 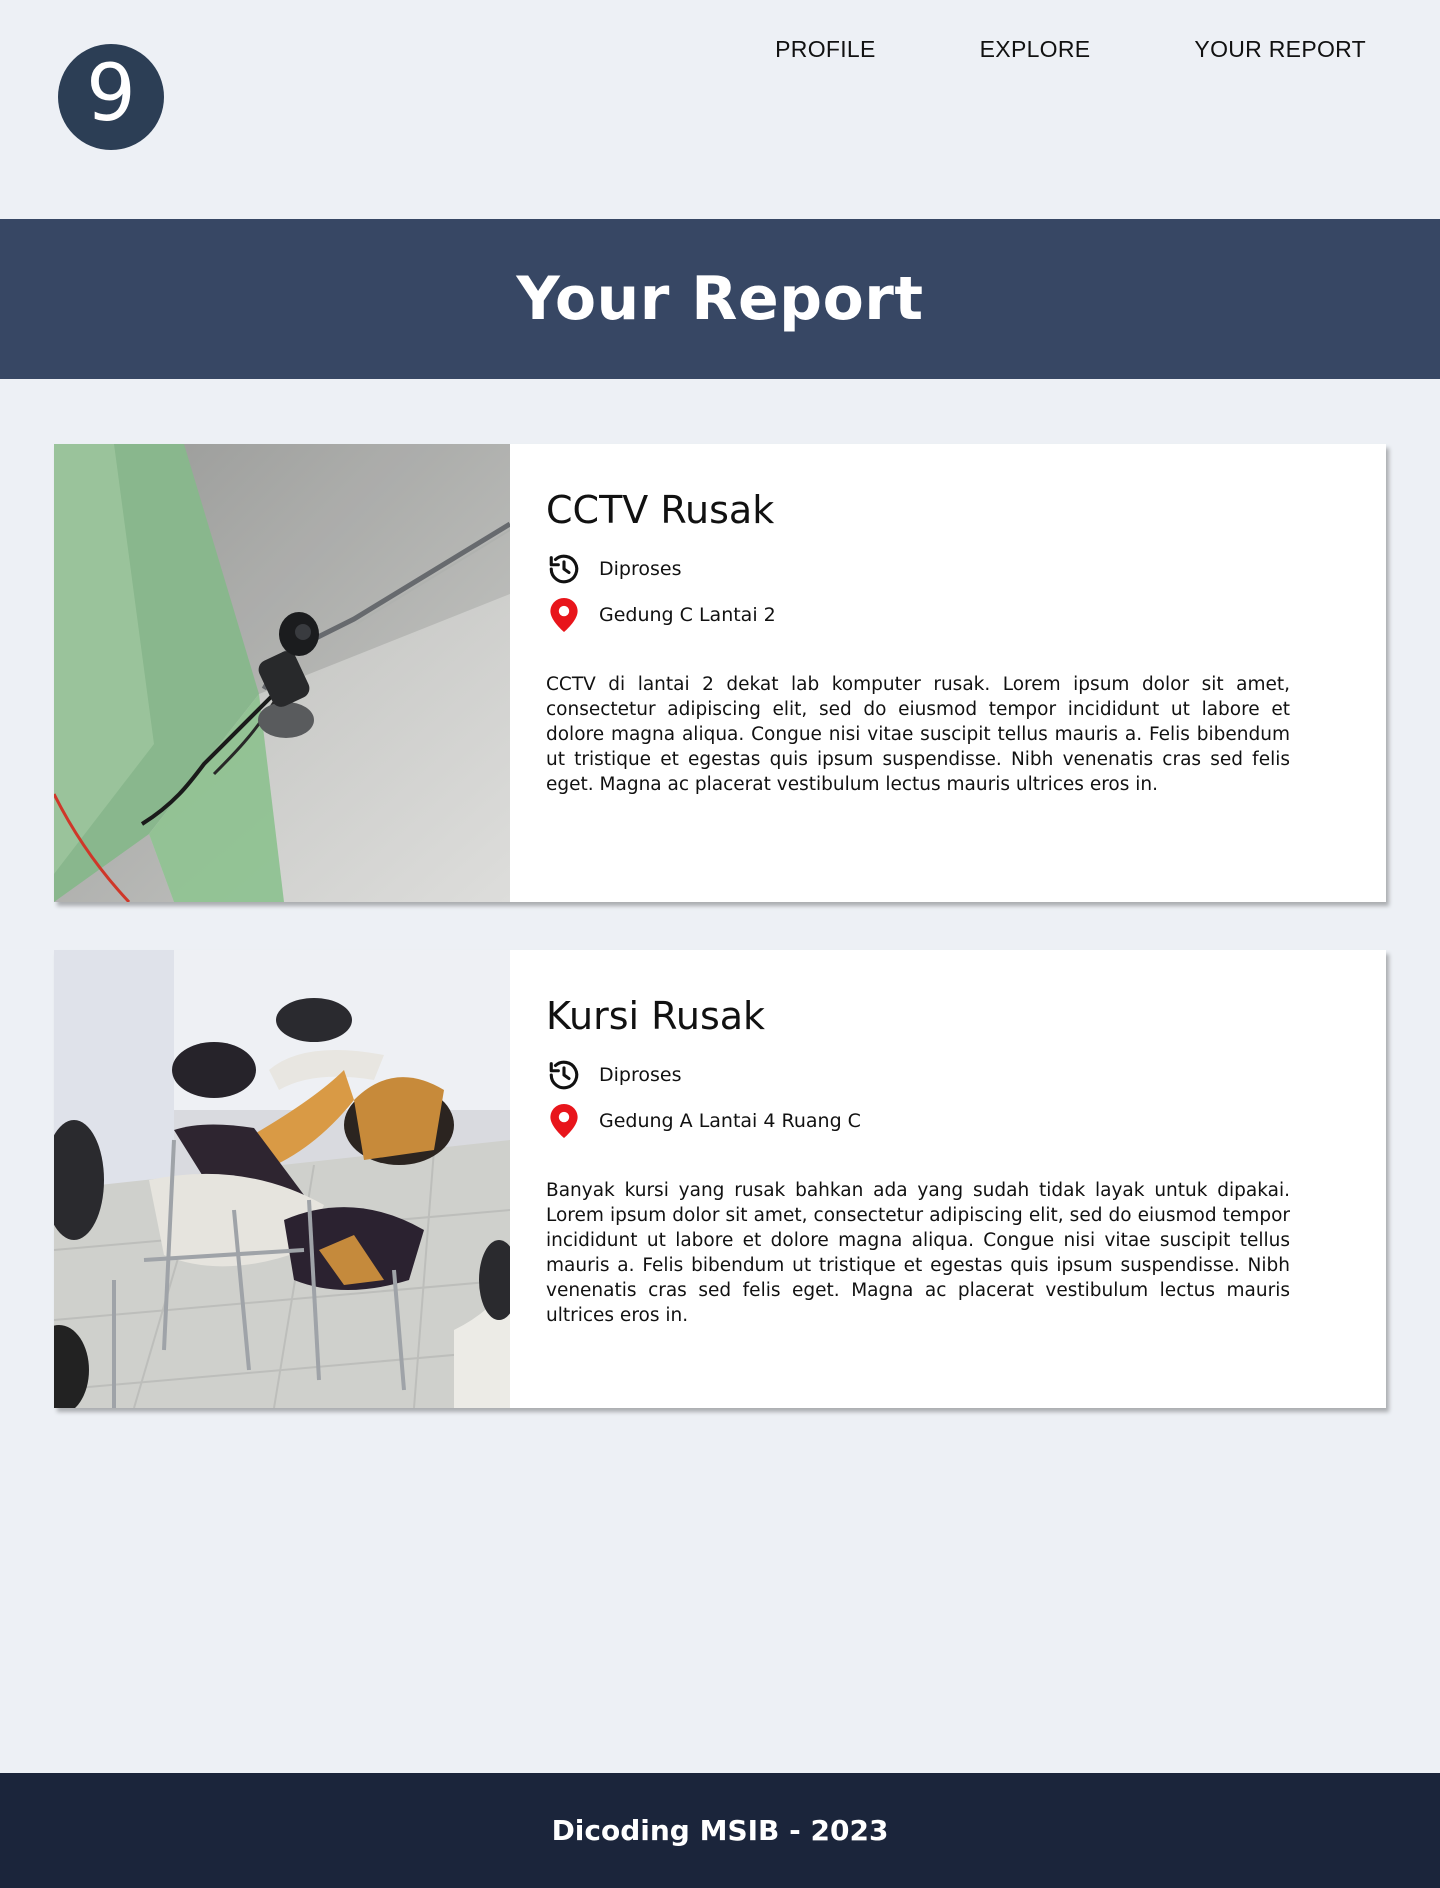 I want to click on page-title: Your Report, so click(x=720, y=299).